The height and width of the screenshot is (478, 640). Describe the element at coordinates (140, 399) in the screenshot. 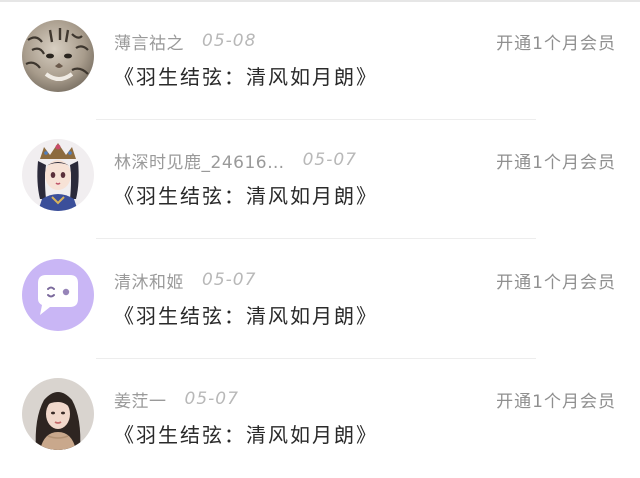

I see `username: 姜茳一` at that location.